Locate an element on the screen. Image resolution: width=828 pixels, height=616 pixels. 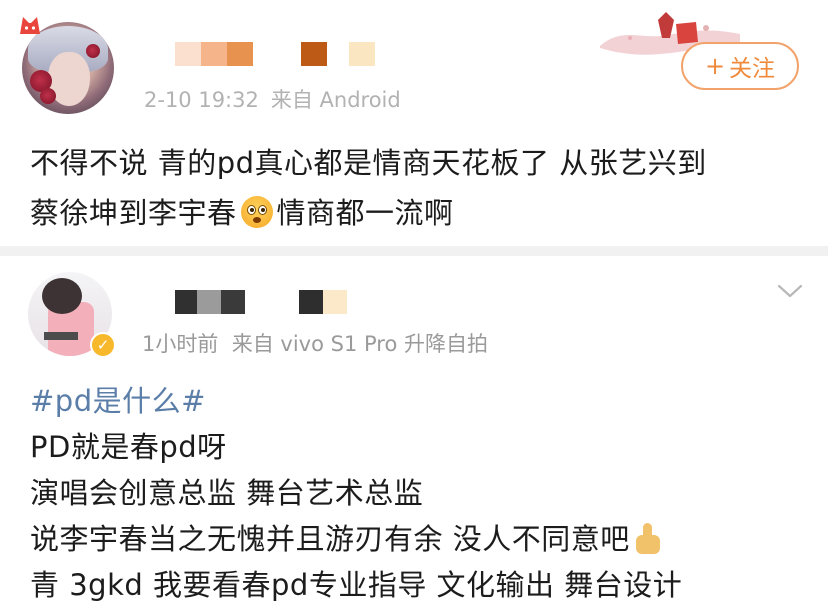
avatar-hair is located at coordinates (62, 296).